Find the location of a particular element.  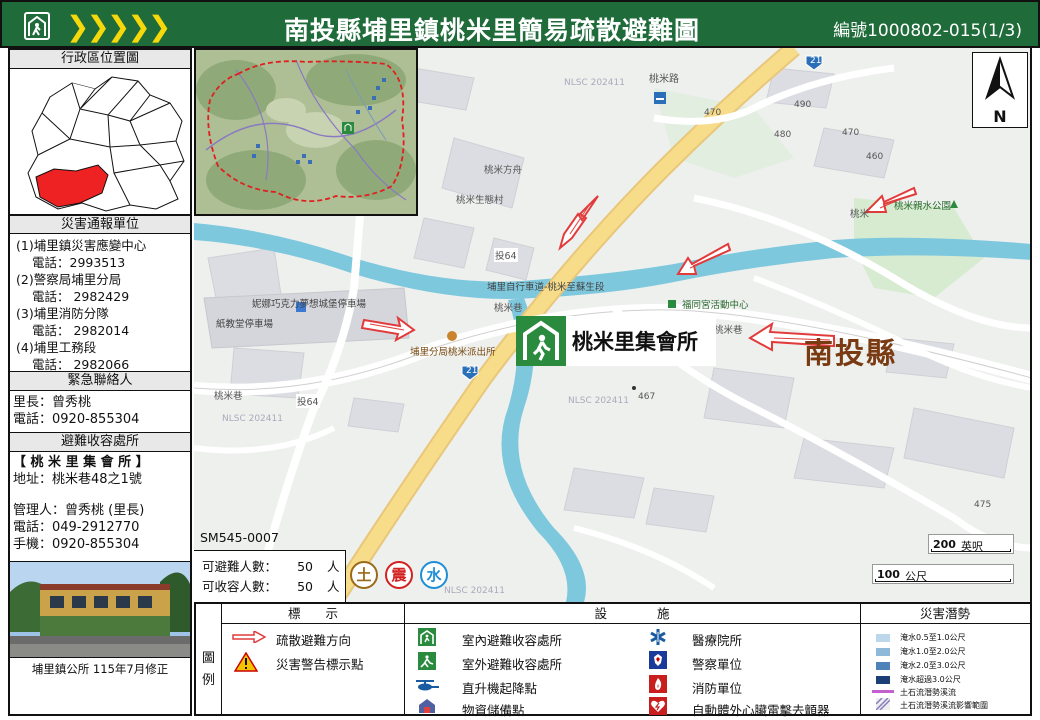

debris-stream-swatch is located at coordinates (883, 691).